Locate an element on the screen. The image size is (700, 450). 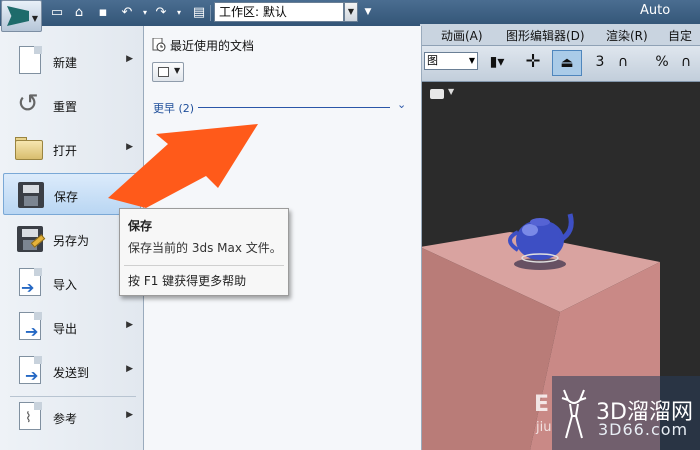
title-bar: ▭ ⌂ ▪ ↶ ▾ ↷ ▾ ▤ 工作区: 默认 ▼ ▼ Auto is located at coordinates (350, 13).